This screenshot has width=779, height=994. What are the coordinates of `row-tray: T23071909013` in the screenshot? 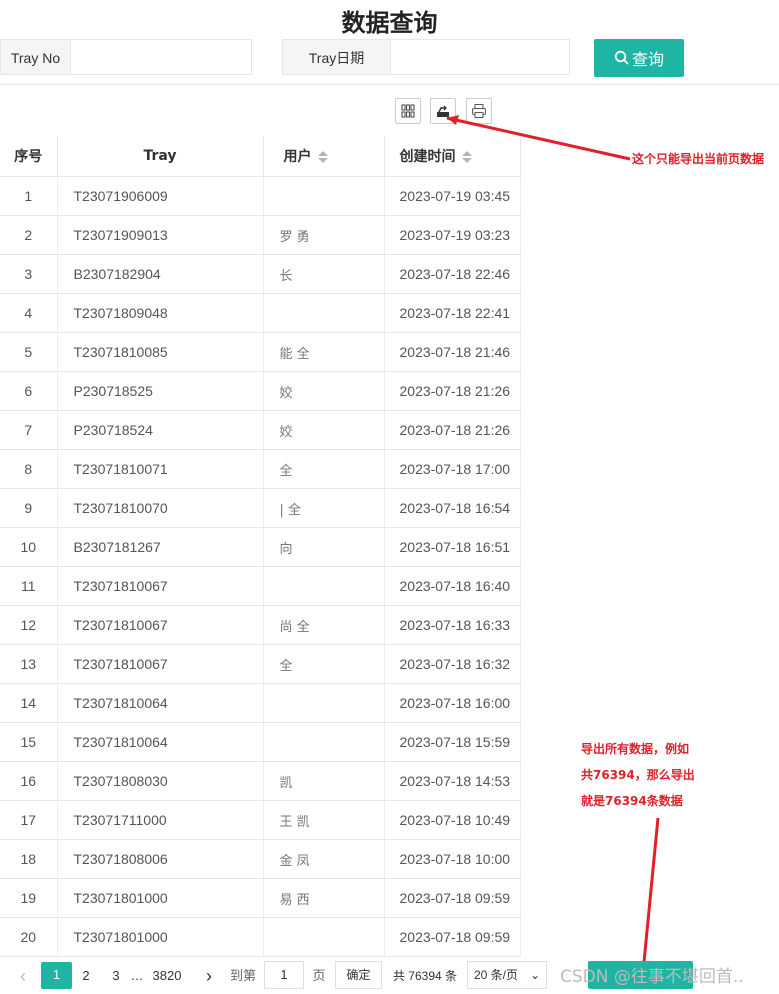 It's located at (160, 235).